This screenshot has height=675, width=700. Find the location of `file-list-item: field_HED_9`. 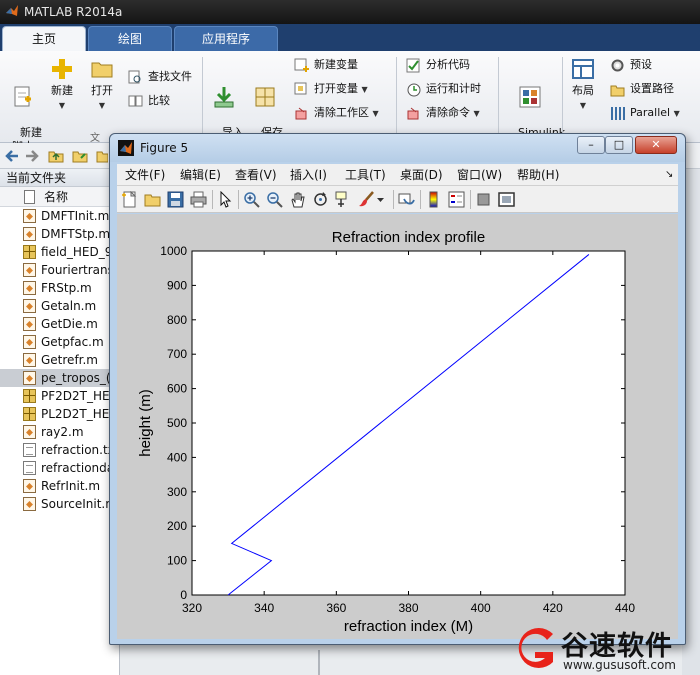

file-list-item: field_HED_9 is located at coordinates (59, 252).